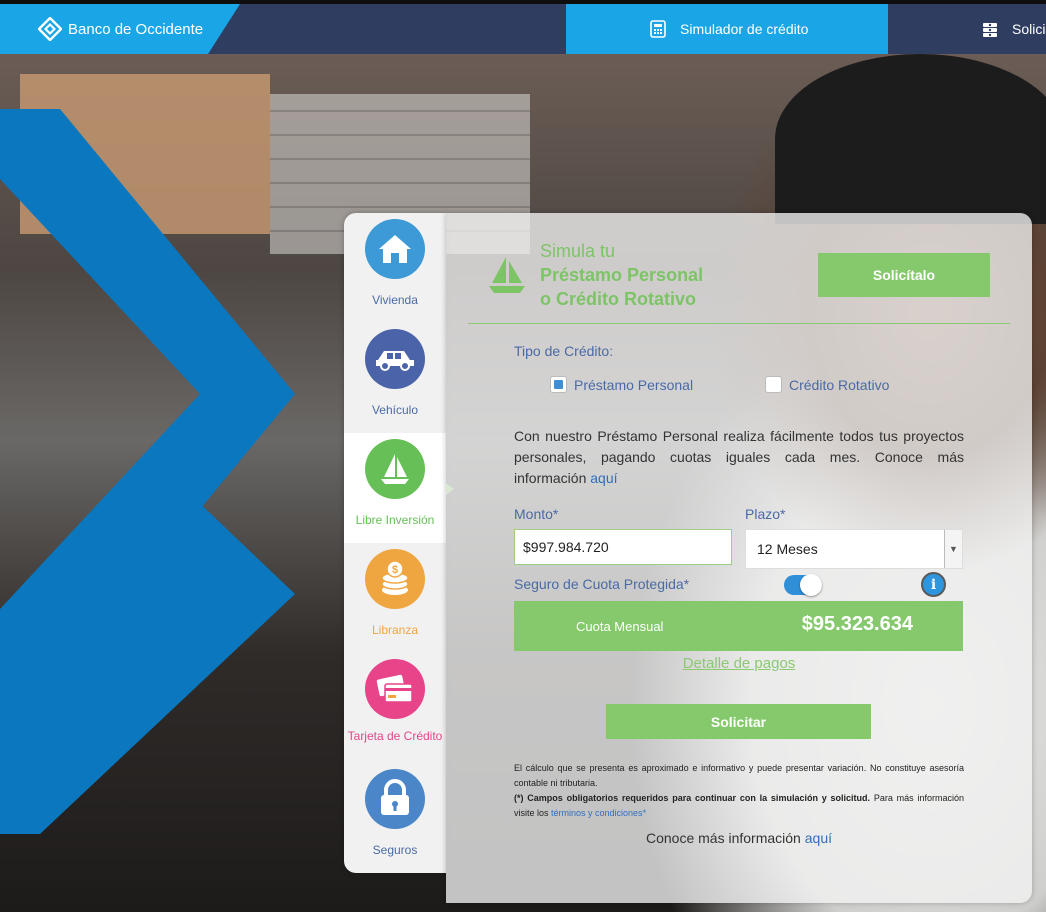 The height and width of the screenshot is (912, 1046). I want to click on option-label: Préstamo Personal, so click(634, 384).